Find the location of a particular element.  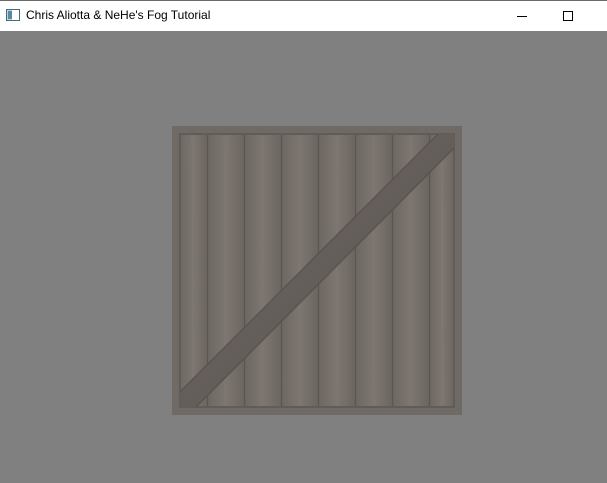

minimize-button is located at coordinates (522, 16).